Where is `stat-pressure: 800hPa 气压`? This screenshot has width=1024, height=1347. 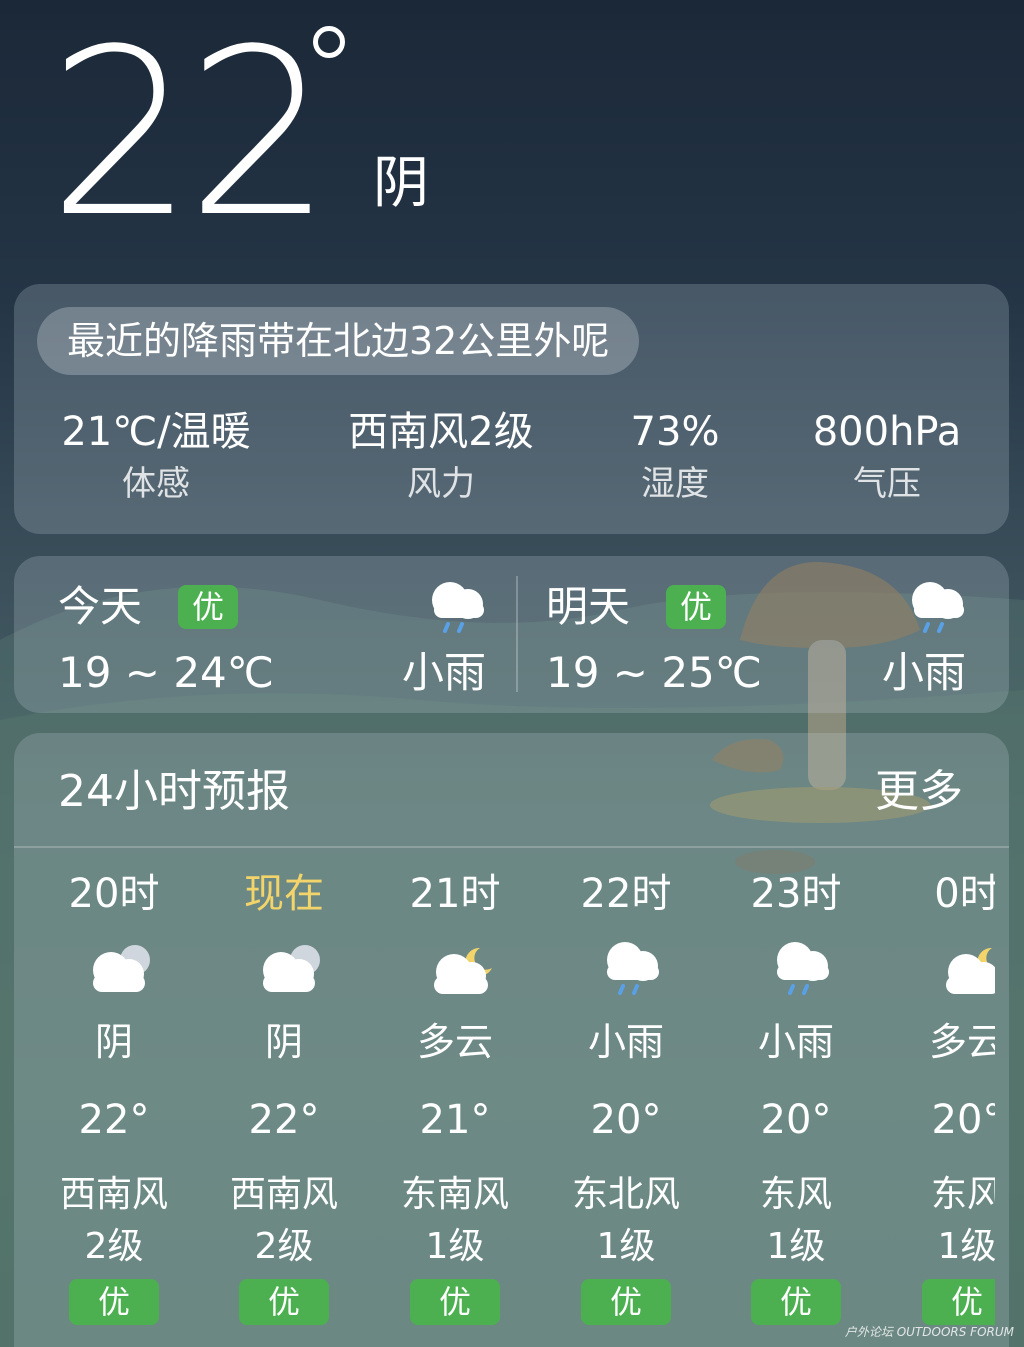
stat-pressure: 800hPa 气压 is located at coordinates (887, 456).